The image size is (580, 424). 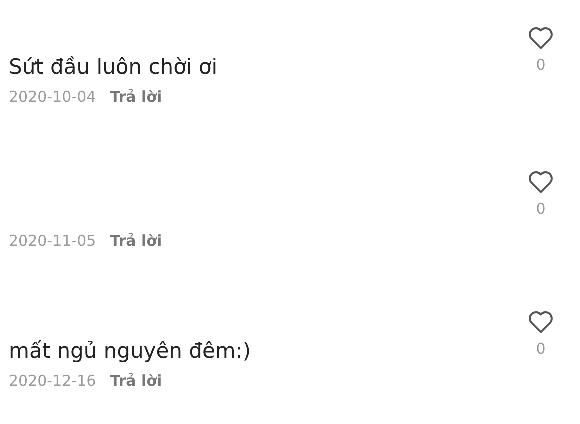 I want to click on comment-text: Sứt đầu luôn chời ơi, so click(x=113, y=67).